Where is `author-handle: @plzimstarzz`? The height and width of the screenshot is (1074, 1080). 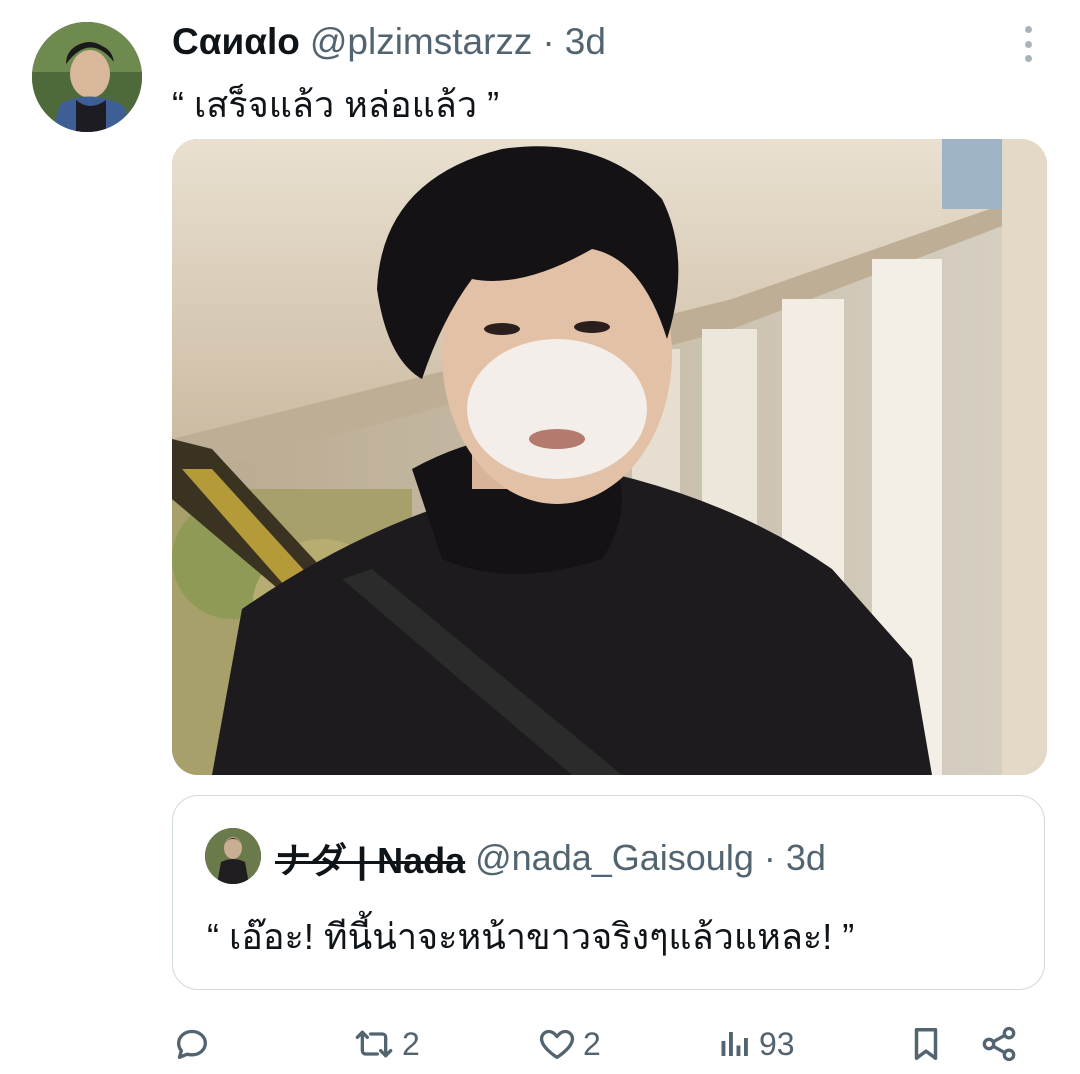 author-handle: @plzimstarzz is located at coordinates (421, 42).